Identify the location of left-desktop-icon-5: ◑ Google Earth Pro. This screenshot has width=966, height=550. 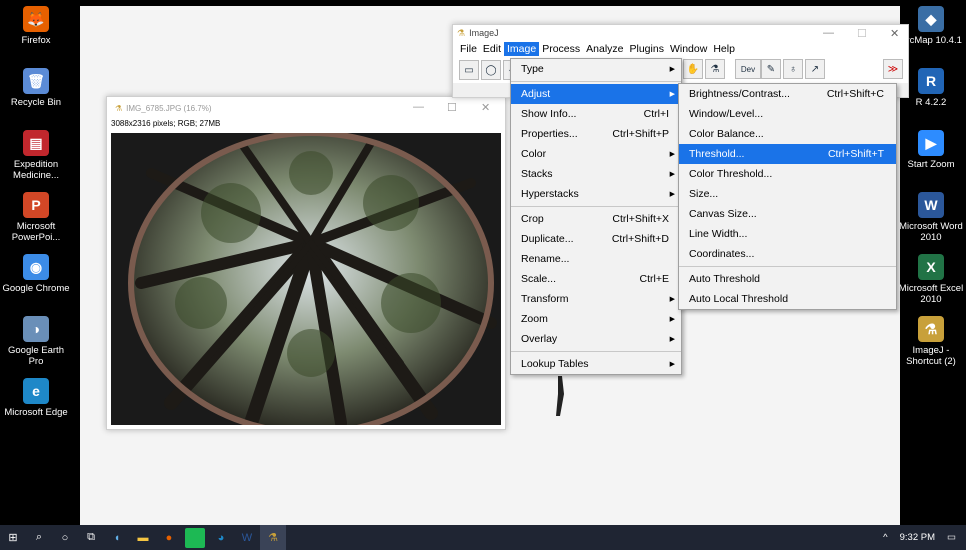
(36, 341).